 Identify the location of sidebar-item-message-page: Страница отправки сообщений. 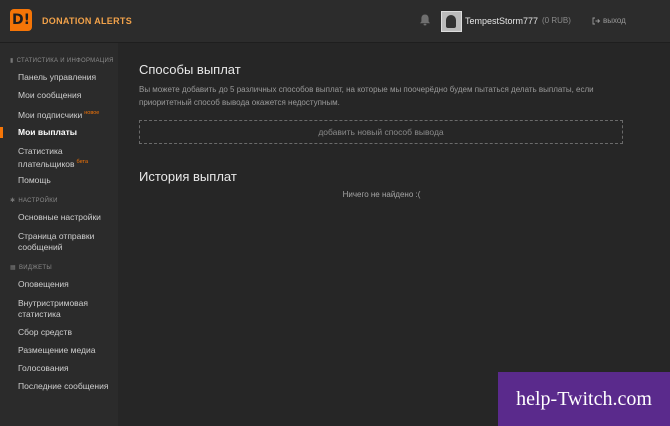
(59, 242).